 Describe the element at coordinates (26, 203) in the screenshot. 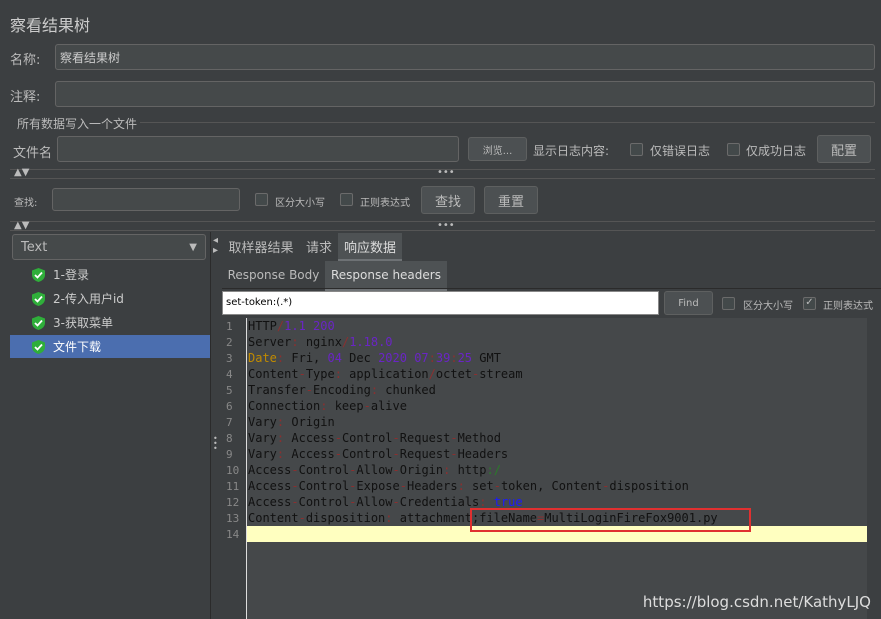

I see `search-label: 查找:` at that location.